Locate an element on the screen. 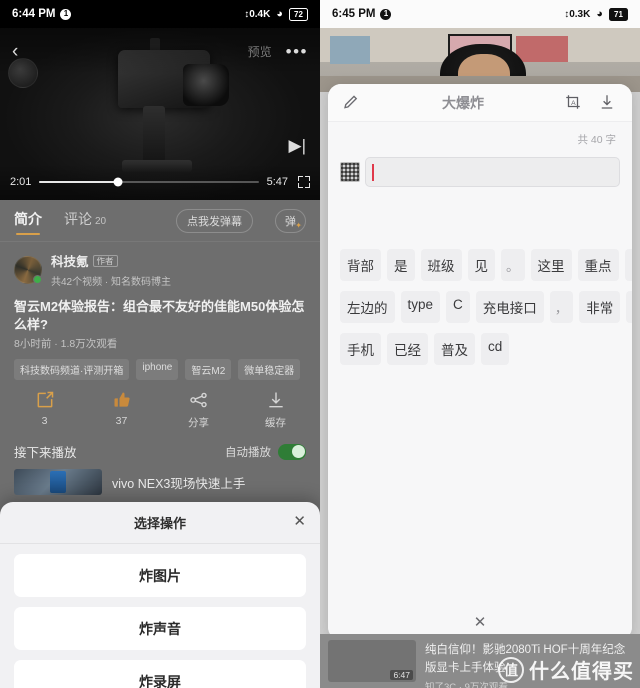  word-chip: 是 is located at coordinates (401, 265).